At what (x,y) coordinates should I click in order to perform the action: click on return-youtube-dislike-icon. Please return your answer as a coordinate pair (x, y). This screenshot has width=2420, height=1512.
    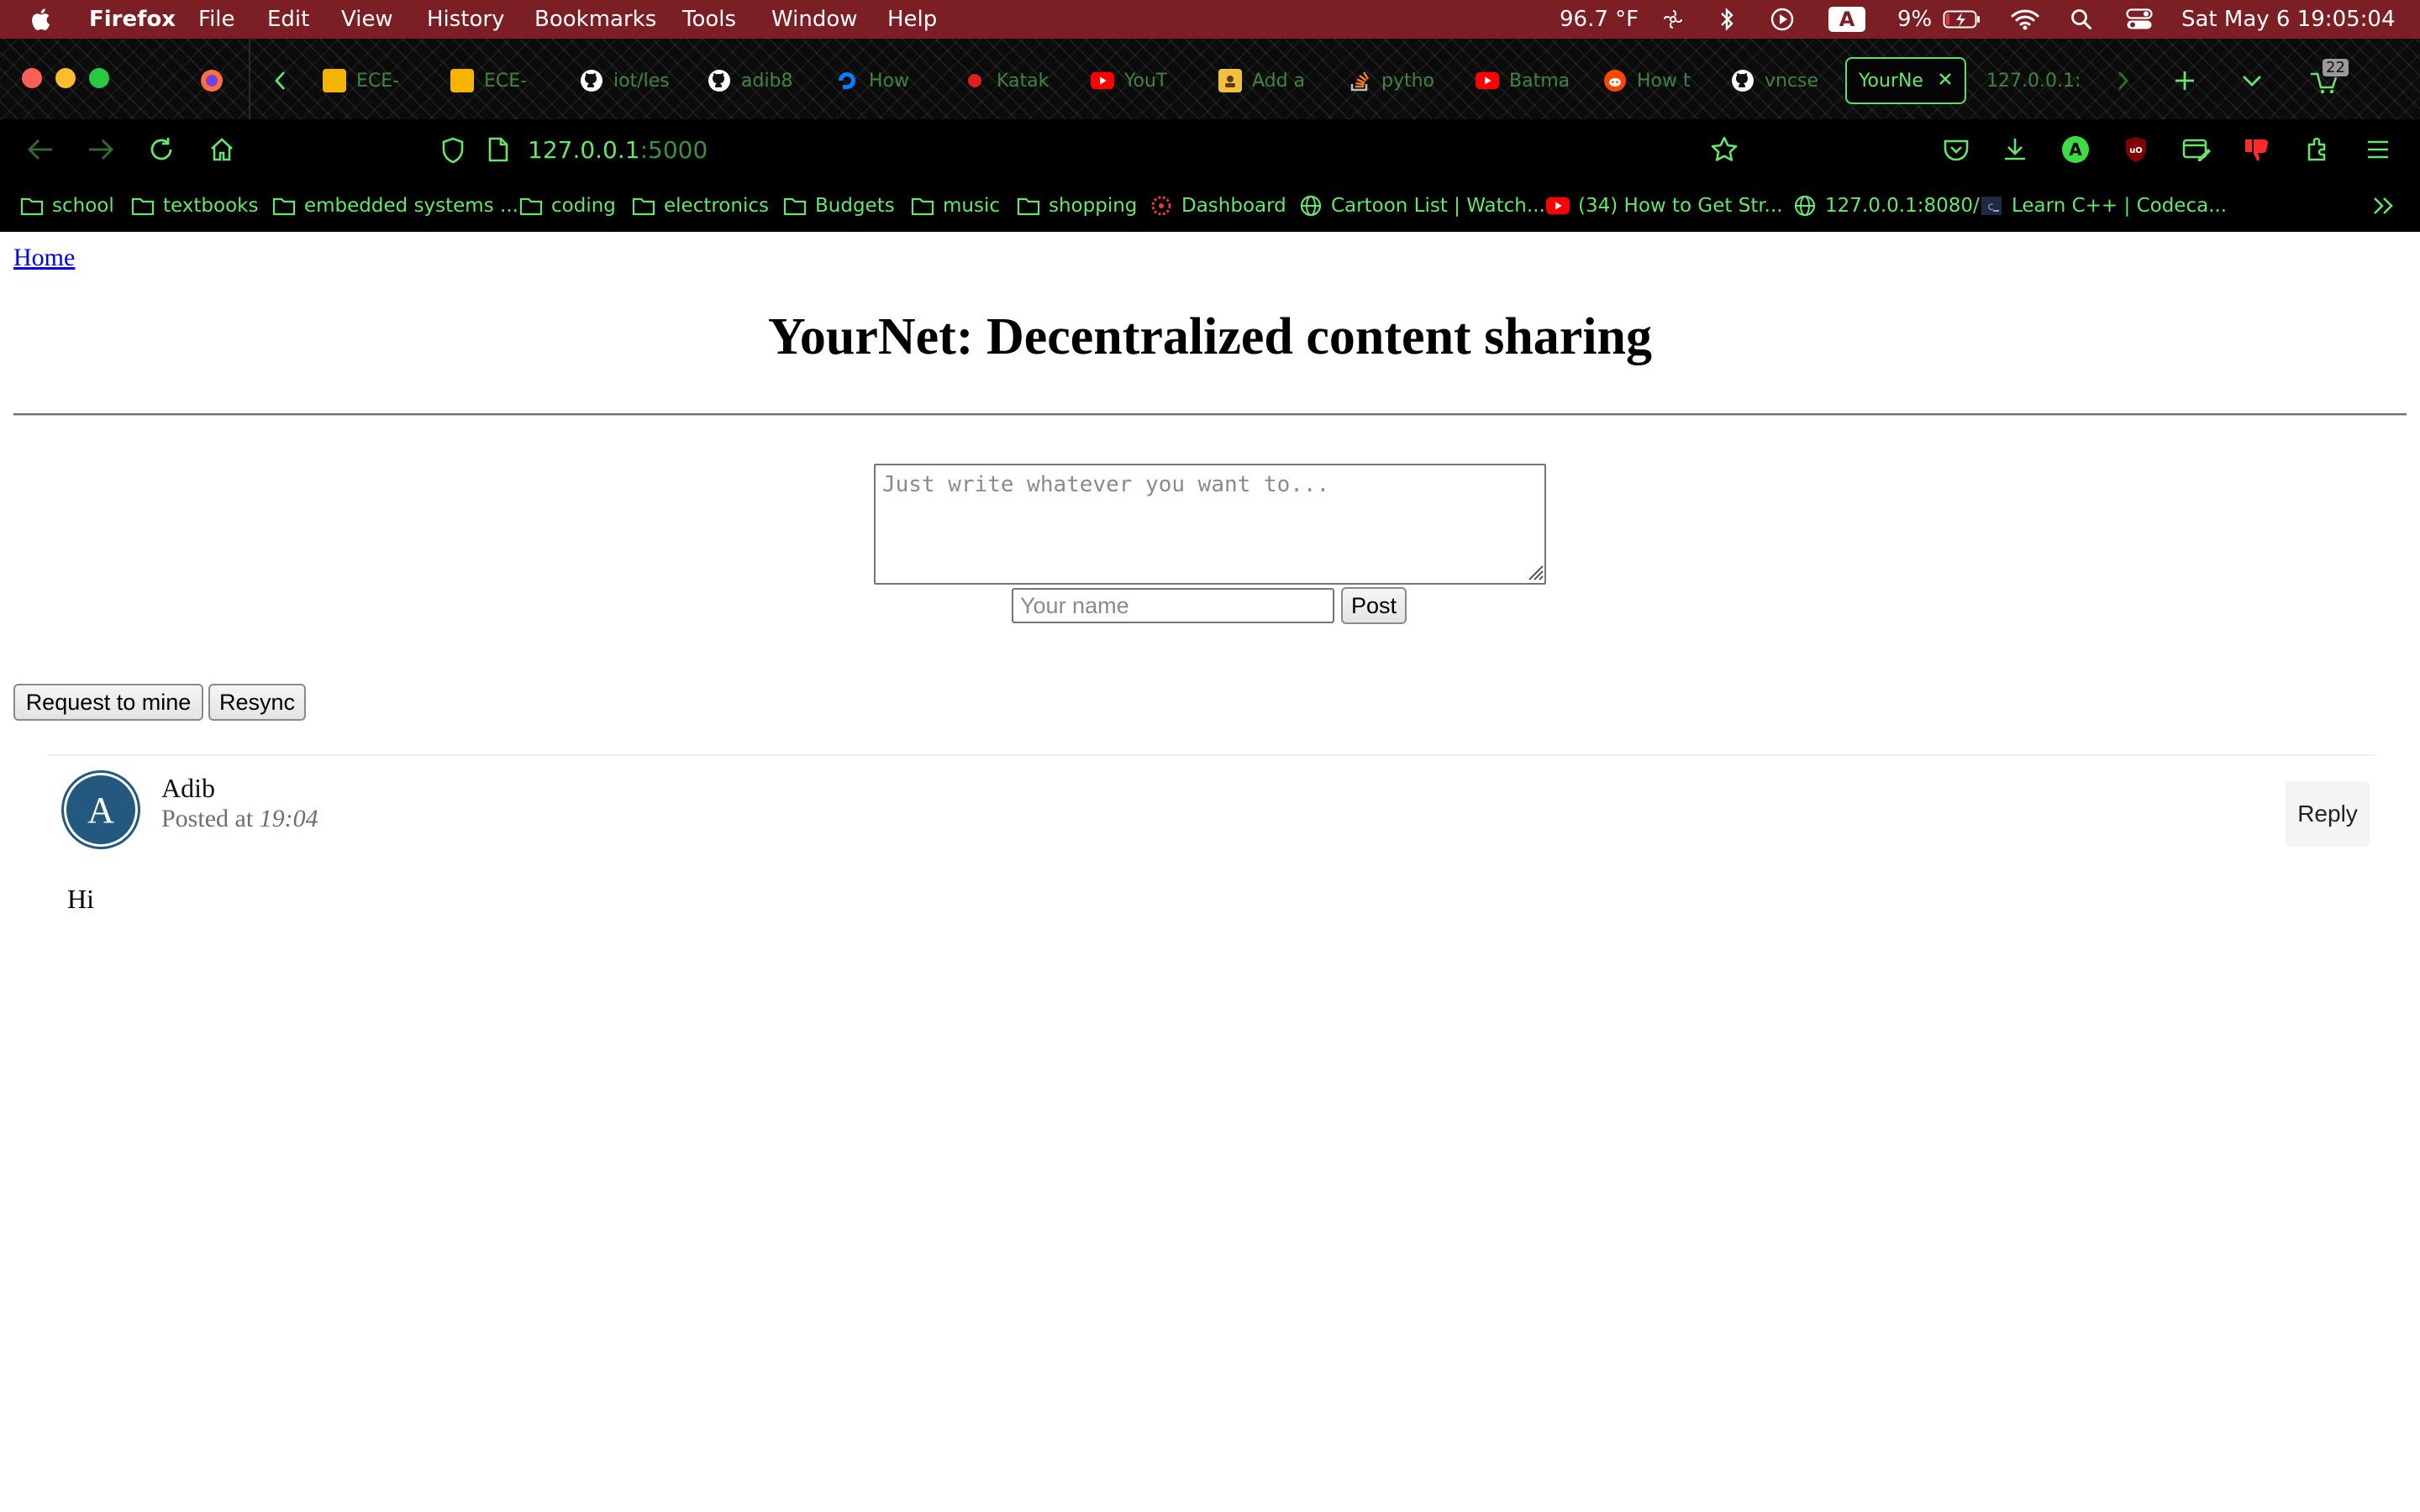
    Looking at the image, I should click on (2256, 149).